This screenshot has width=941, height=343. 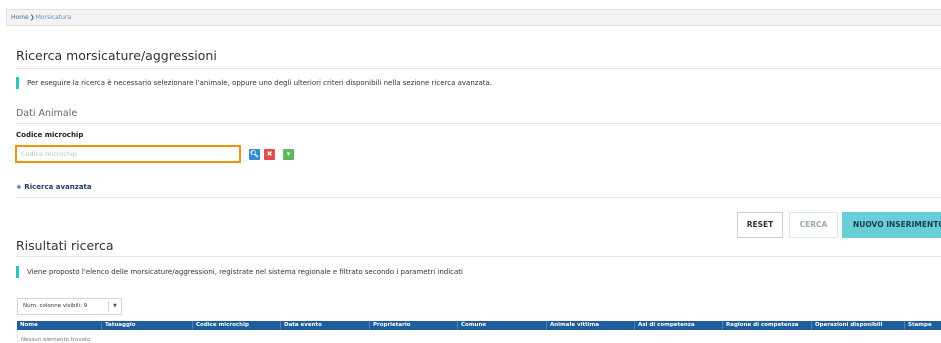 What do you see at coordinates (56, 340) in the screenshot?
I see `empty-table-message: Nessun elemento trovato` at bounding box center [56, 340].